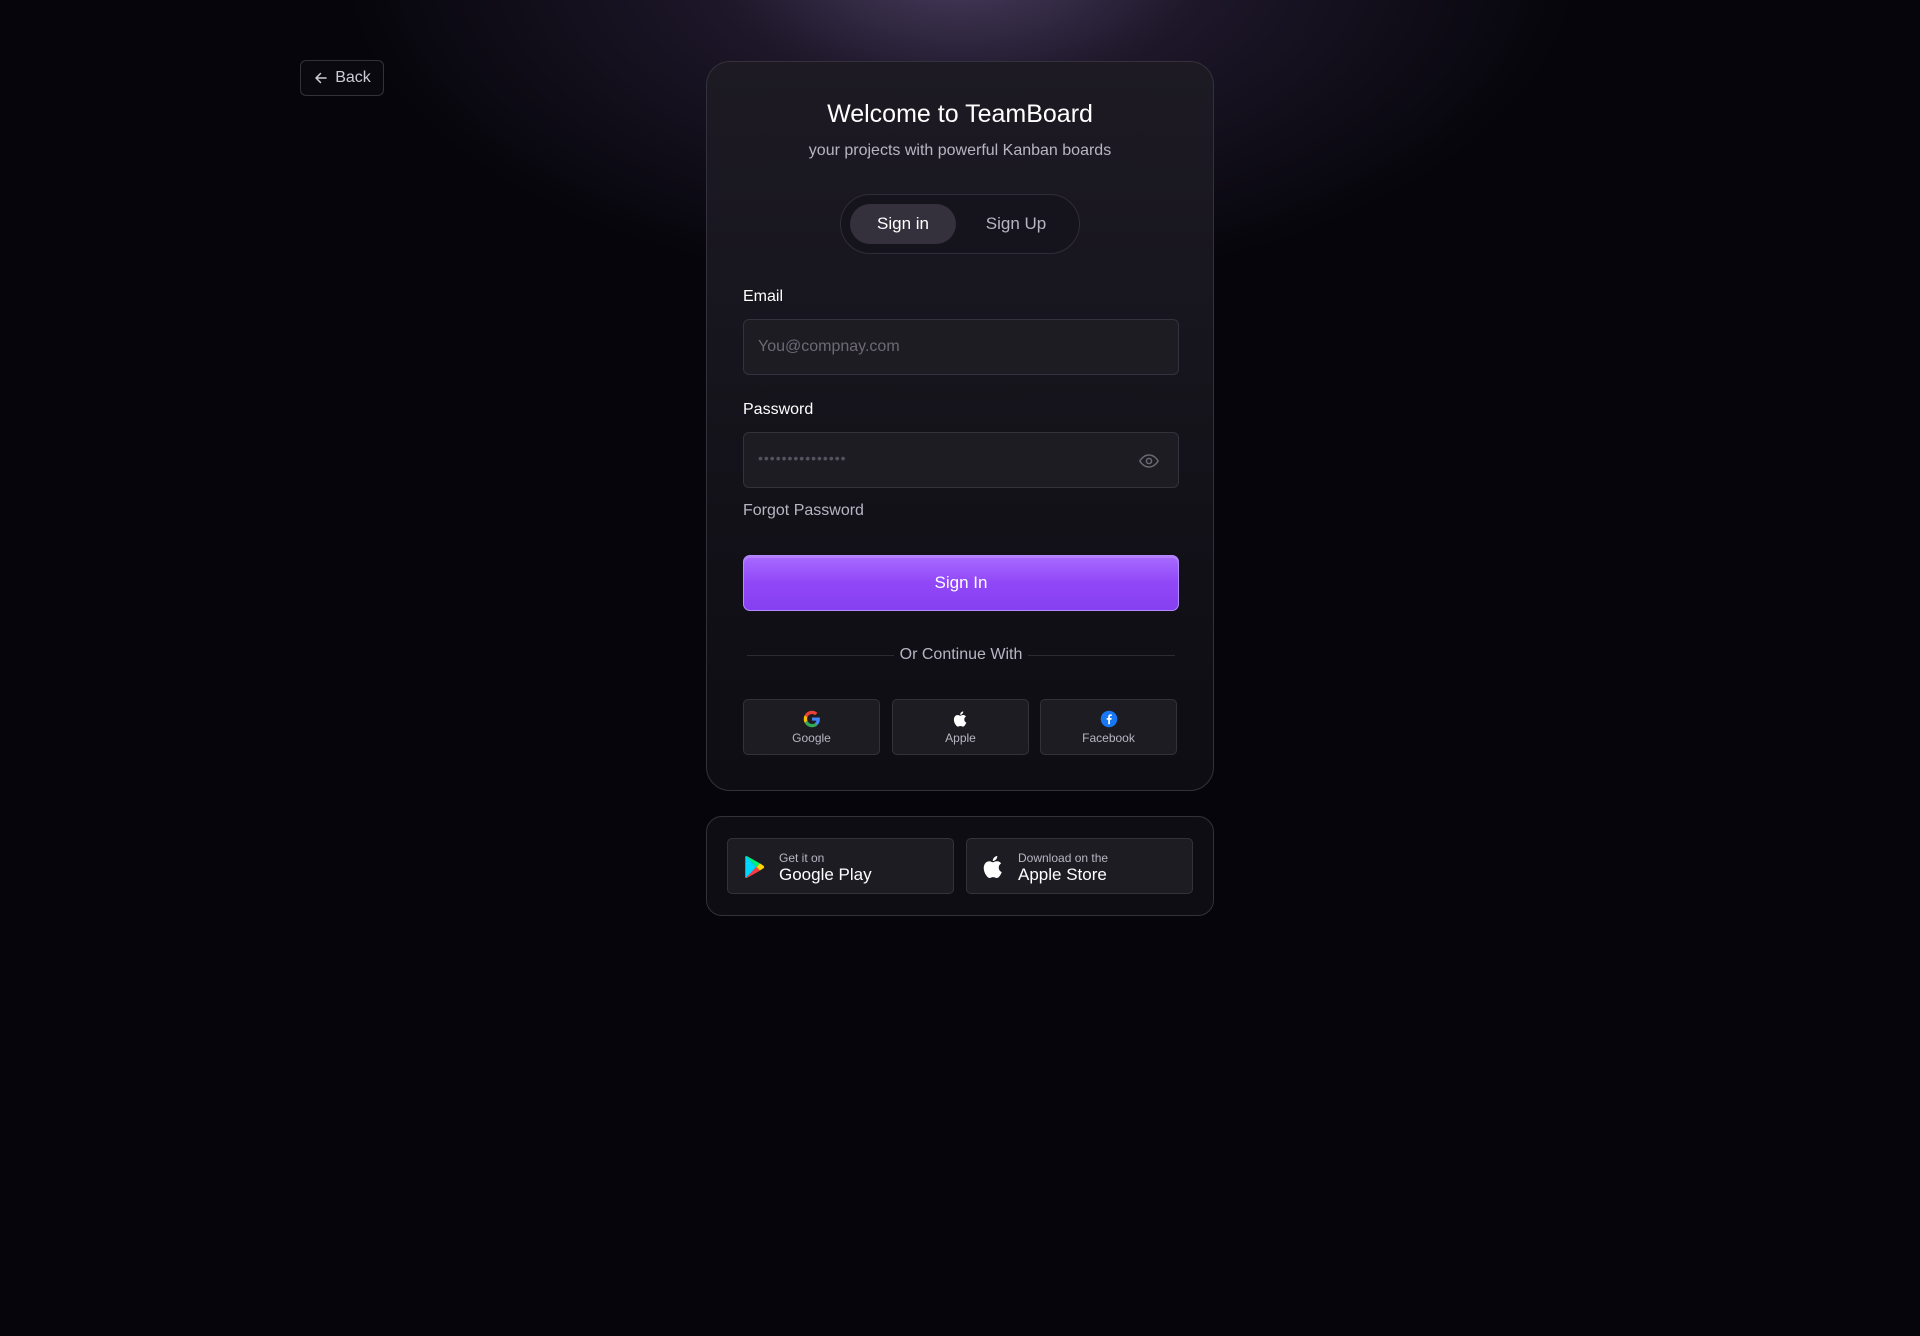 The image size is (1920, 1336). I want to click on apple-login-button: Apple, so click(960, 727).